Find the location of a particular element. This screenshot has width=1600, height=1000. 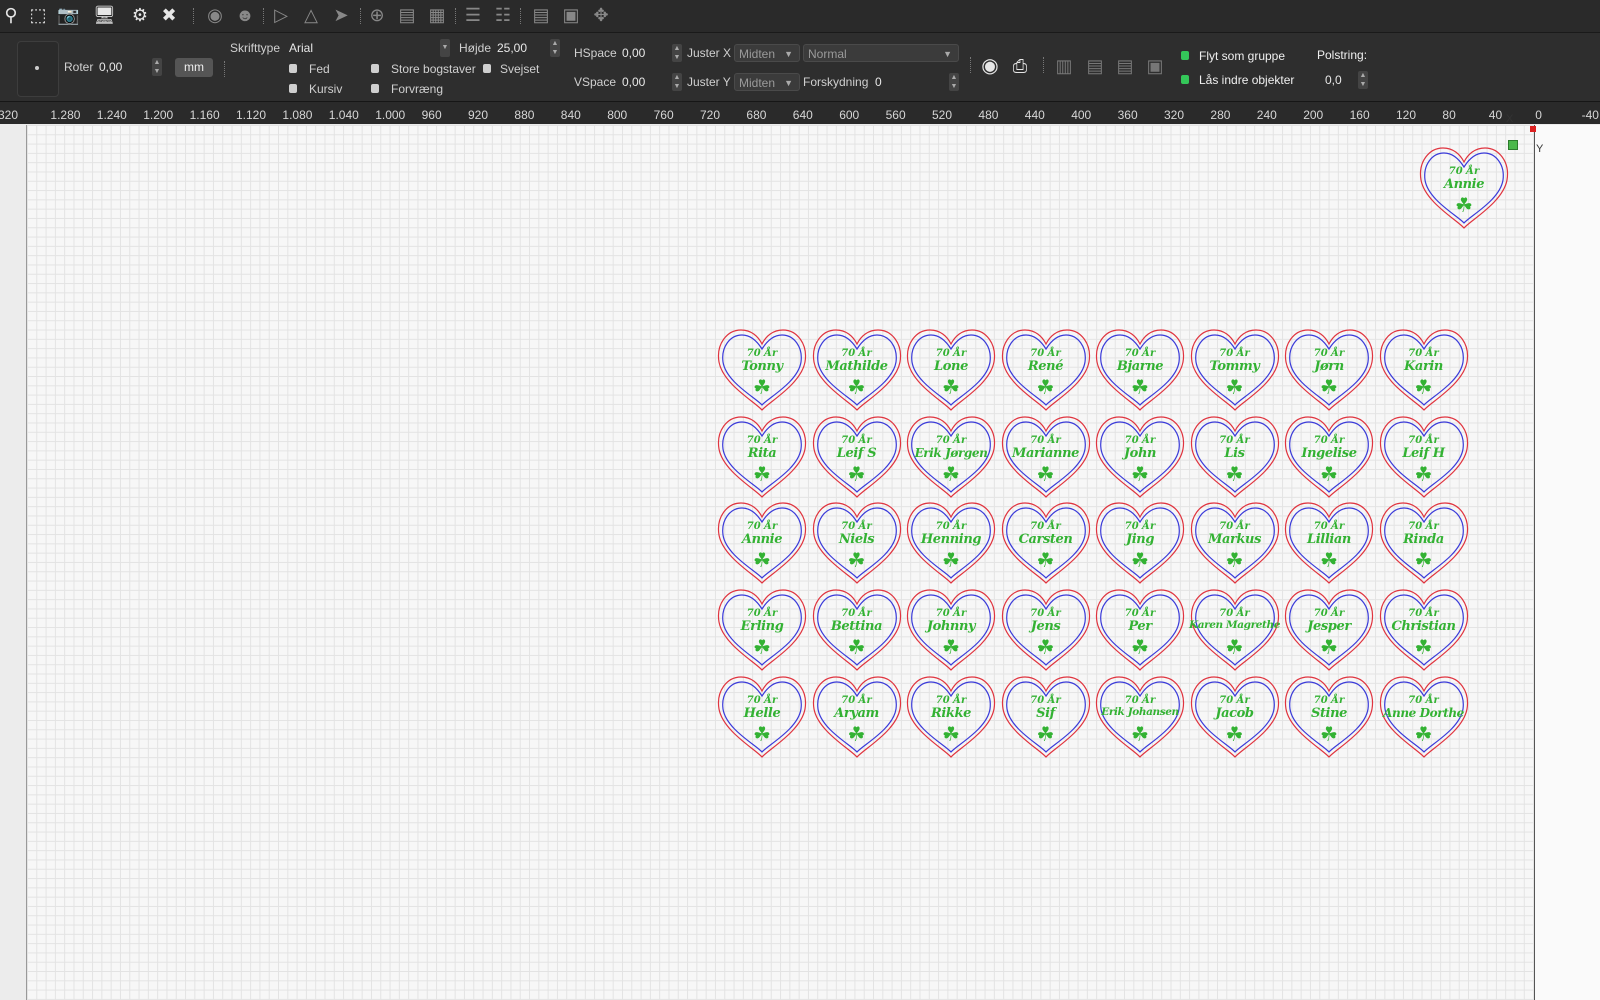

move-group-toggle is located at coordinates (1185, 55).